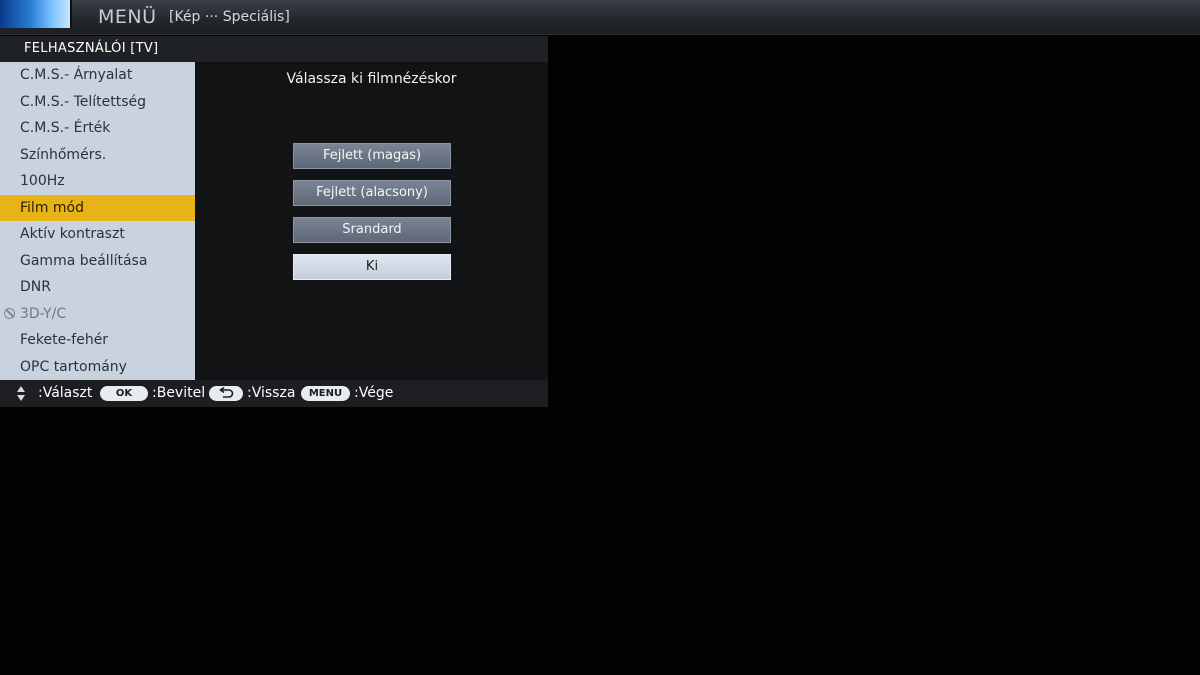  I want to click on menu-item-label: C.M.S.- Telítettség, so click(83, 101).